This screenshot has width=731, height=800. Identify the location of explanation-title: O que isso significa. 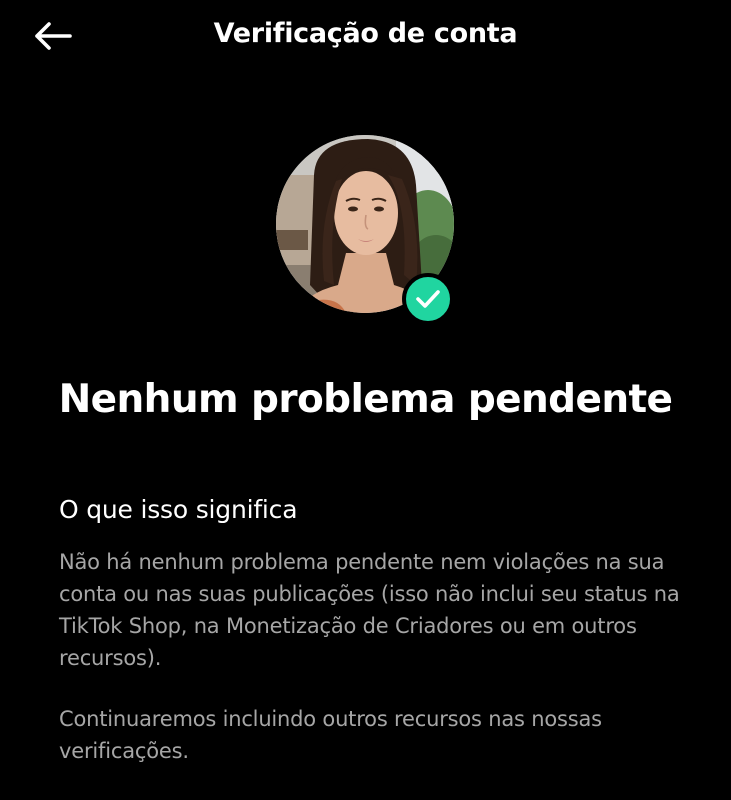
(178, 509).